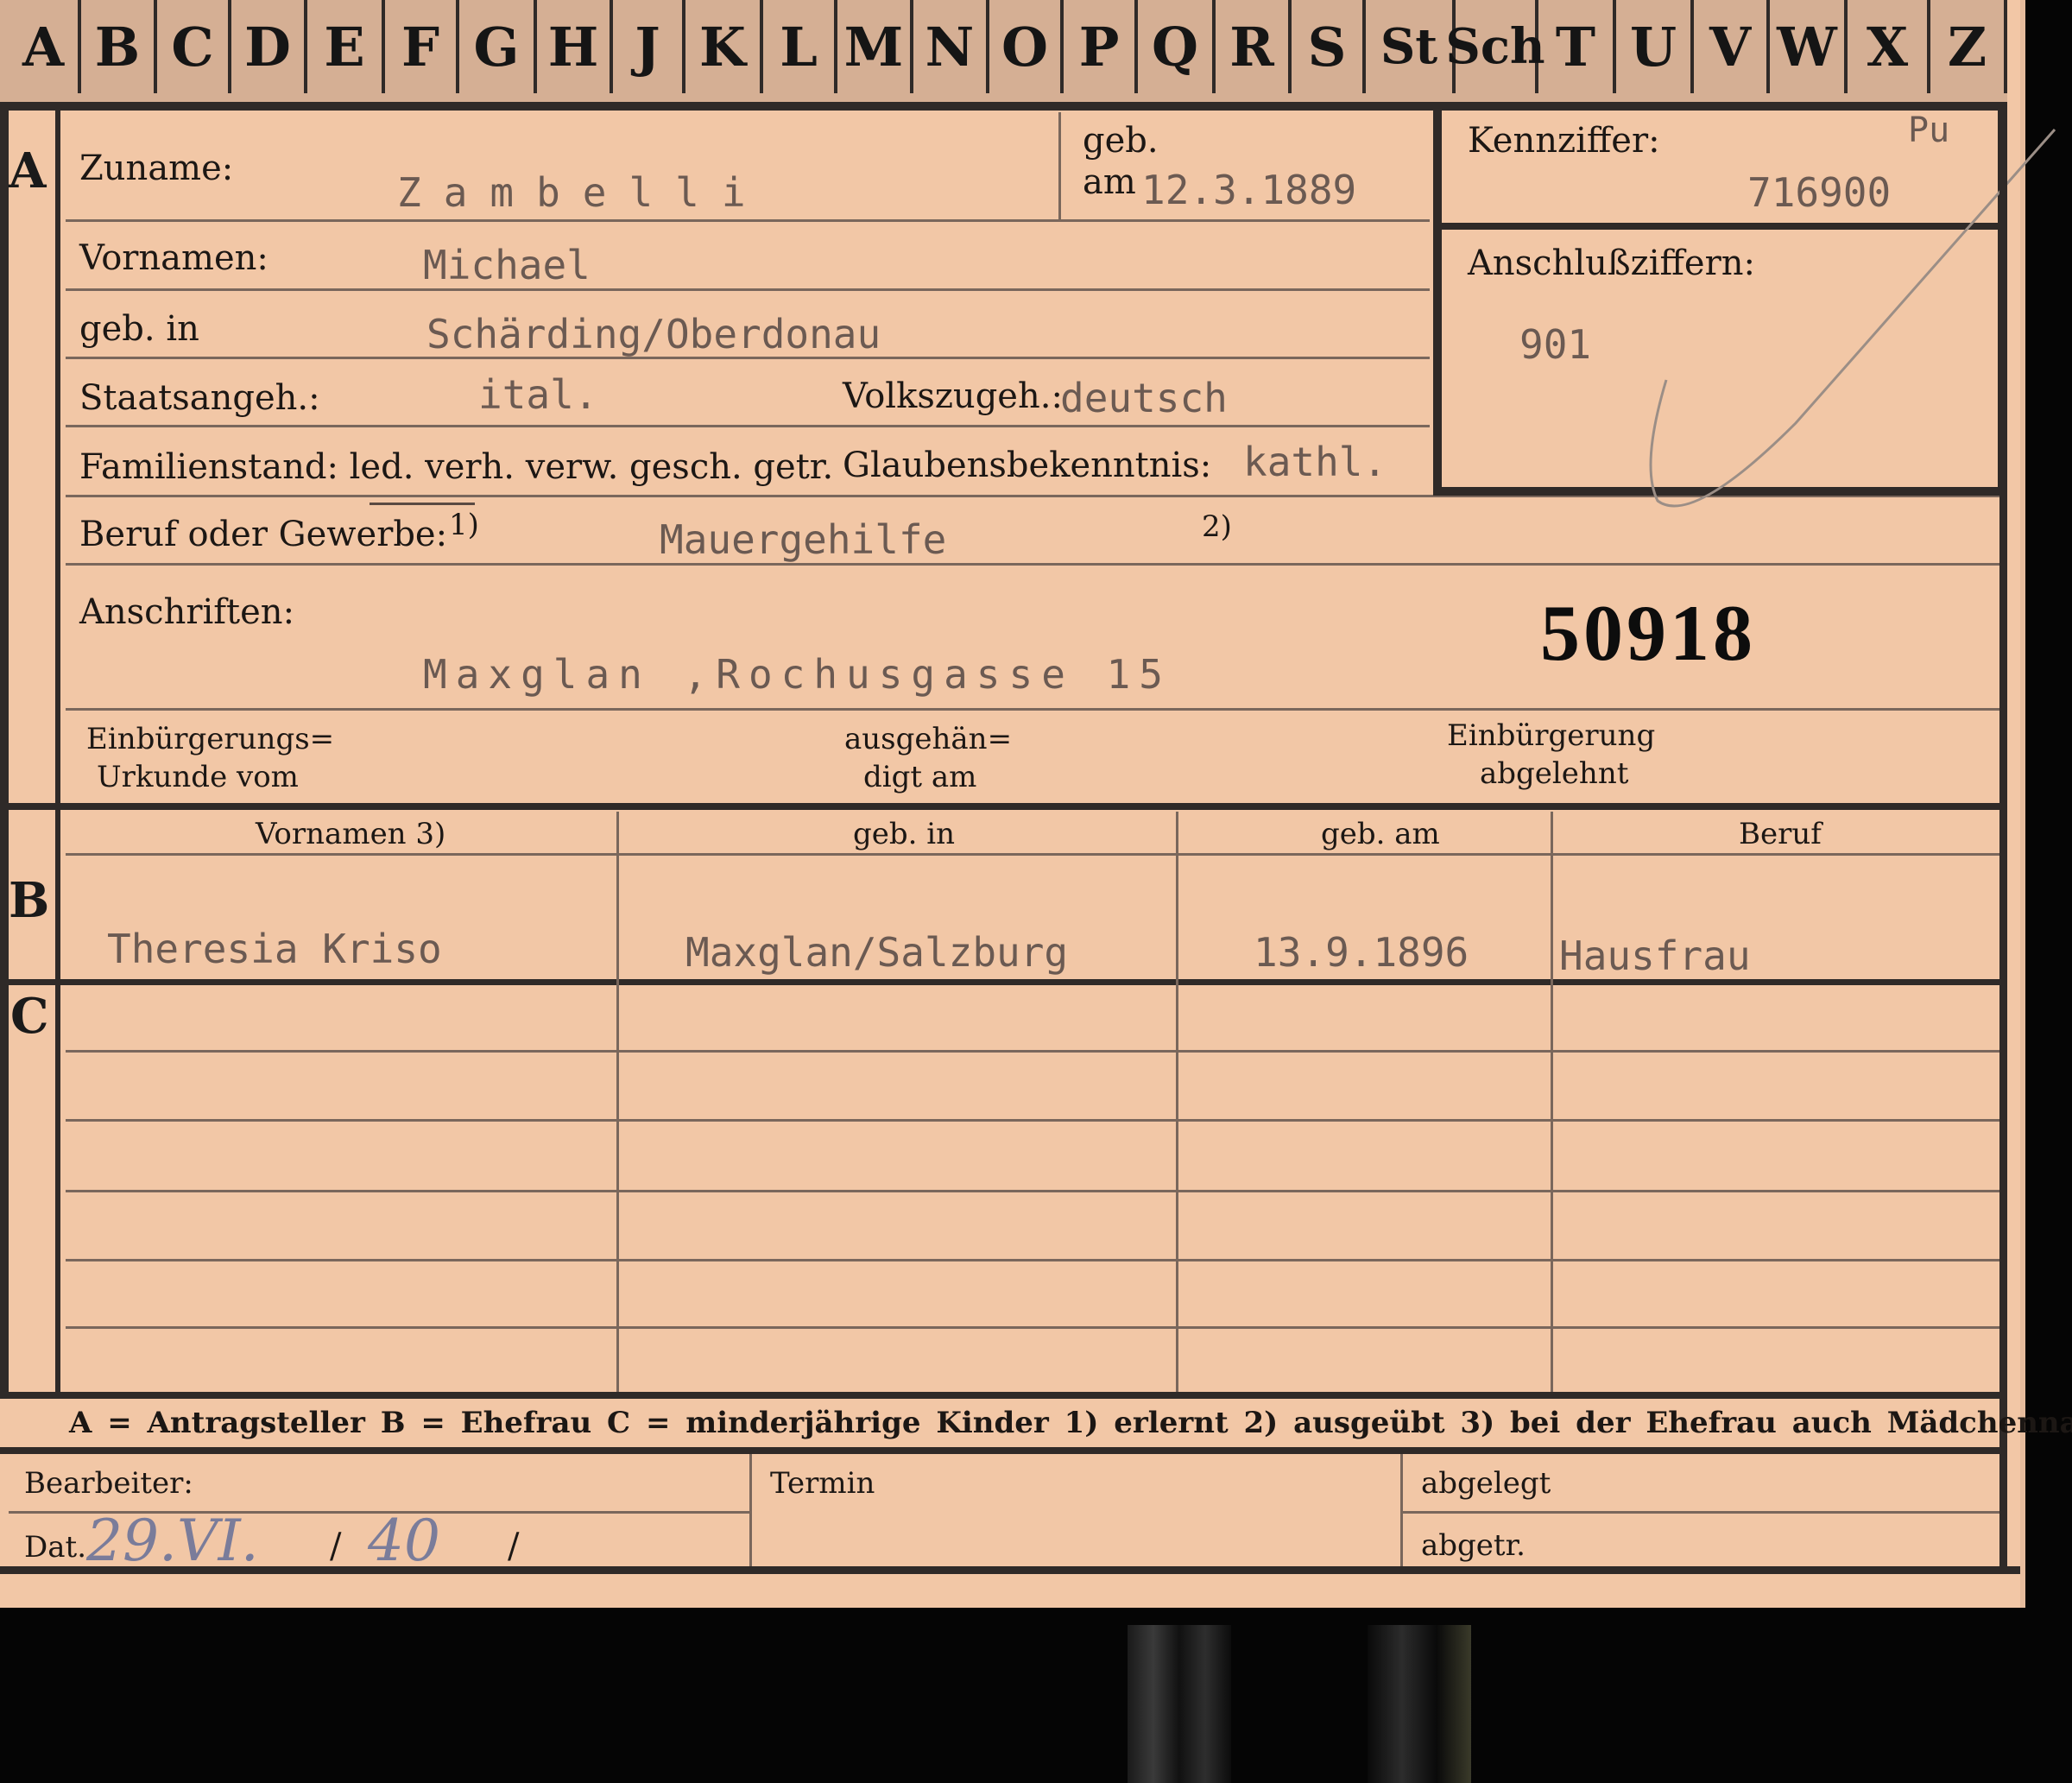 The height and width of the screenshot is (1783, 2072). Describe the element at coordinates (800, 46) in the screenshot. I see `letter-tab-l: L` at that location.